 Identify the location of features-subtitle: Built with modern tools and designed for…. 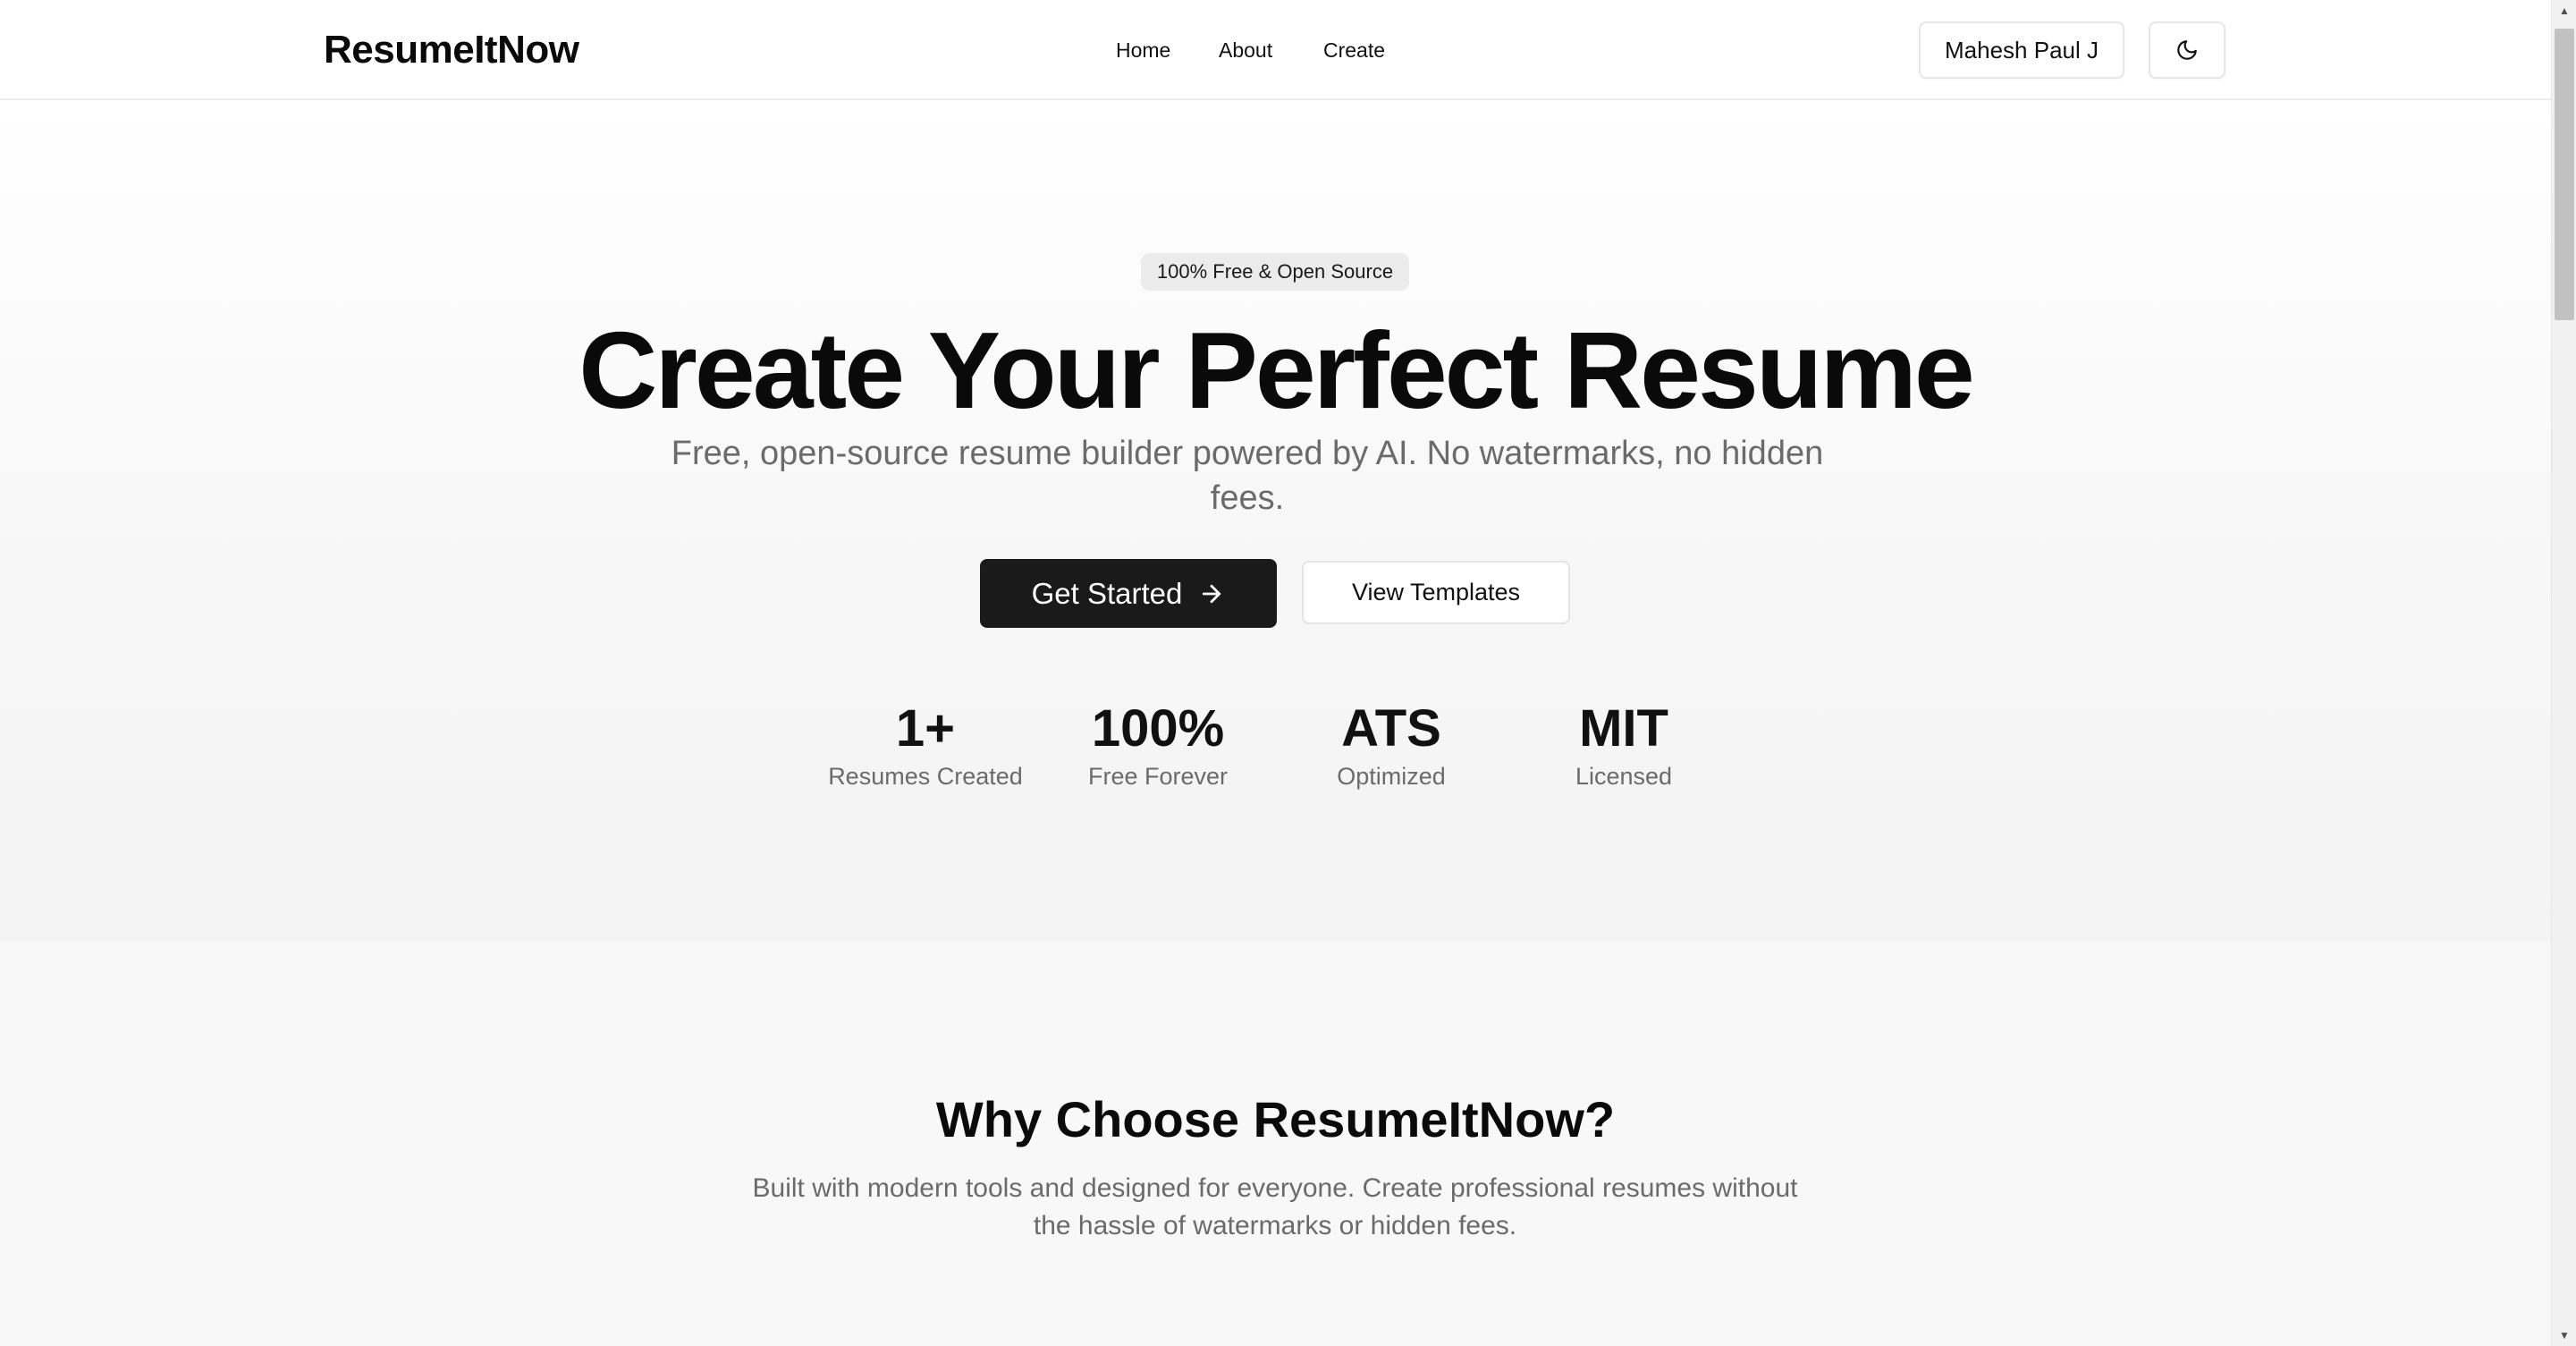
(1275, 1206).